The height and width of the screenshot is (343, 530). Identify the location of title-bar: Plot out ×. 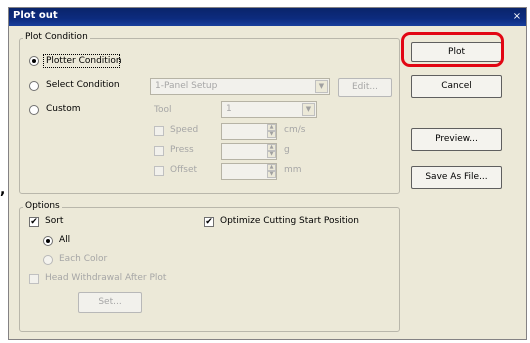
(267, 17).